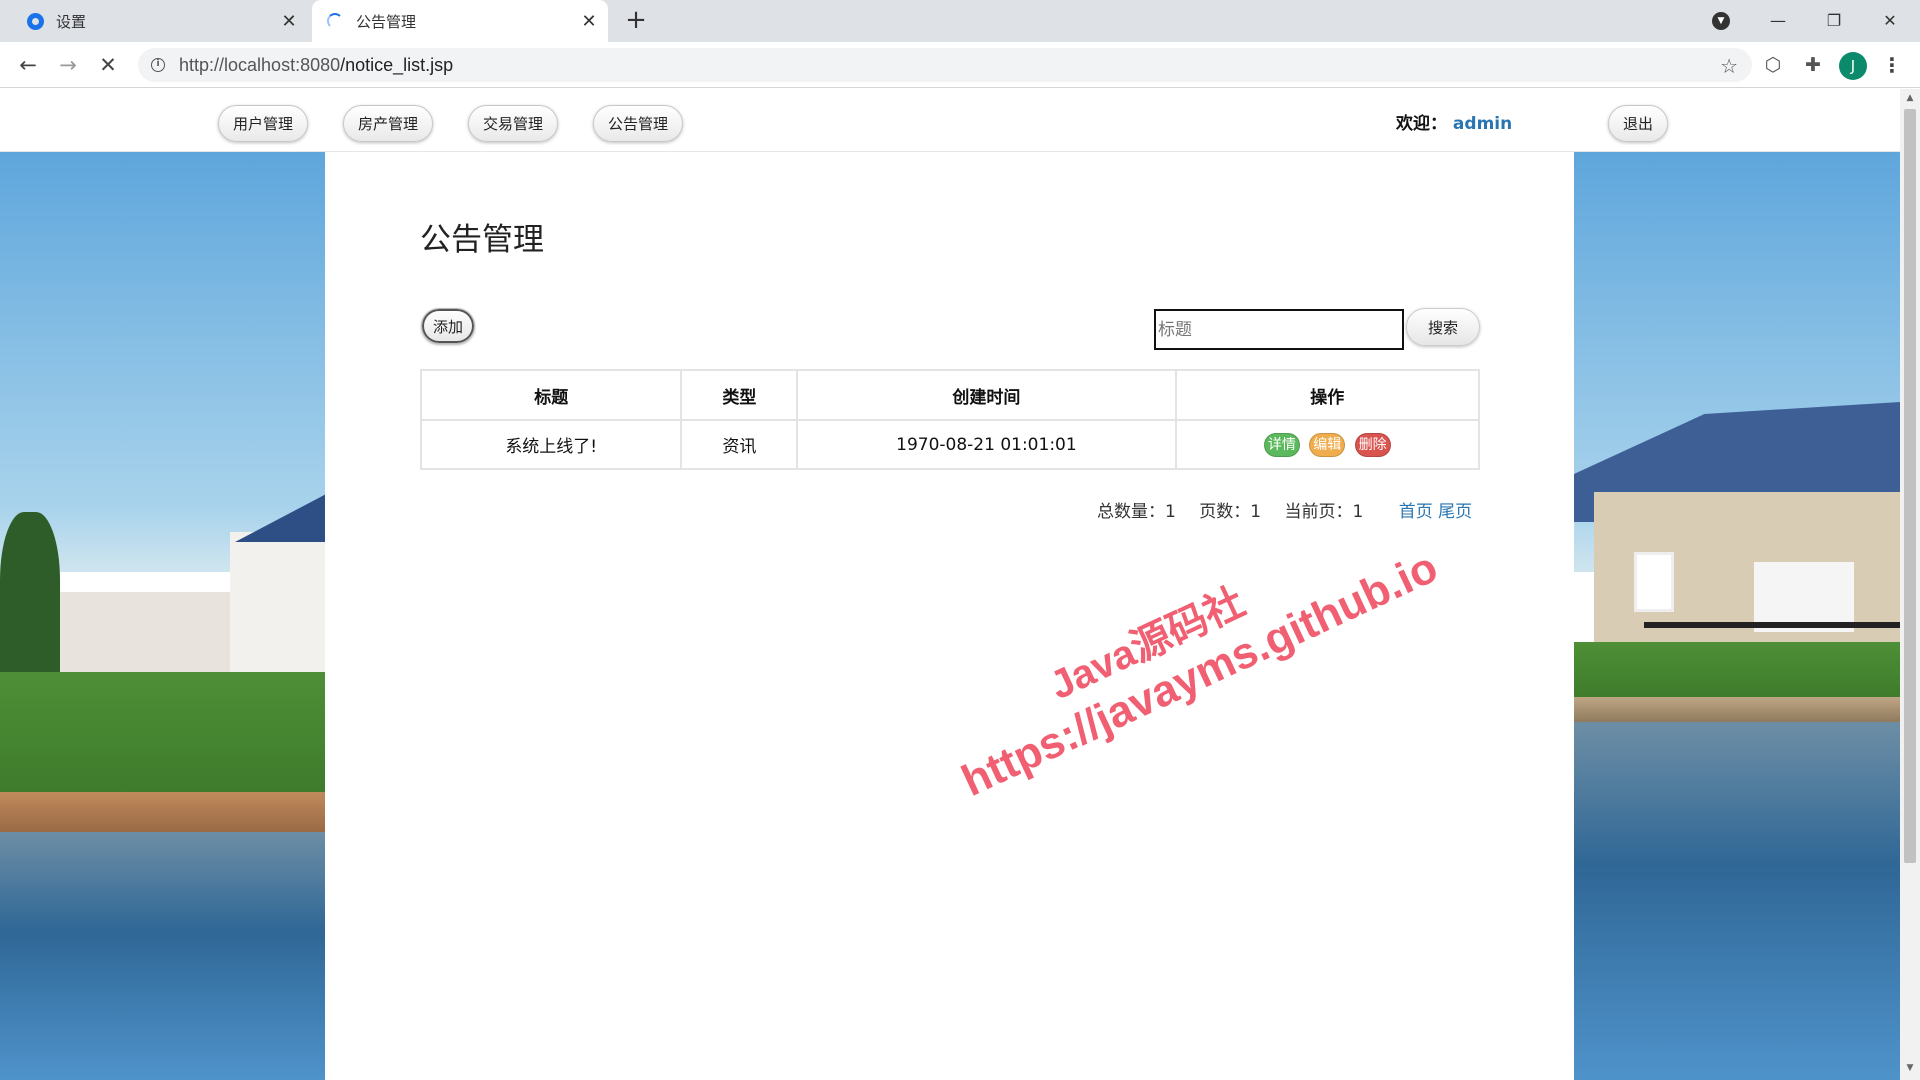 The width and height of the screenshot is (1920, 1080). Describe the element at coordinates (1327, 395) in the screenshot. I see `column-header-actions: 操作` at that location.